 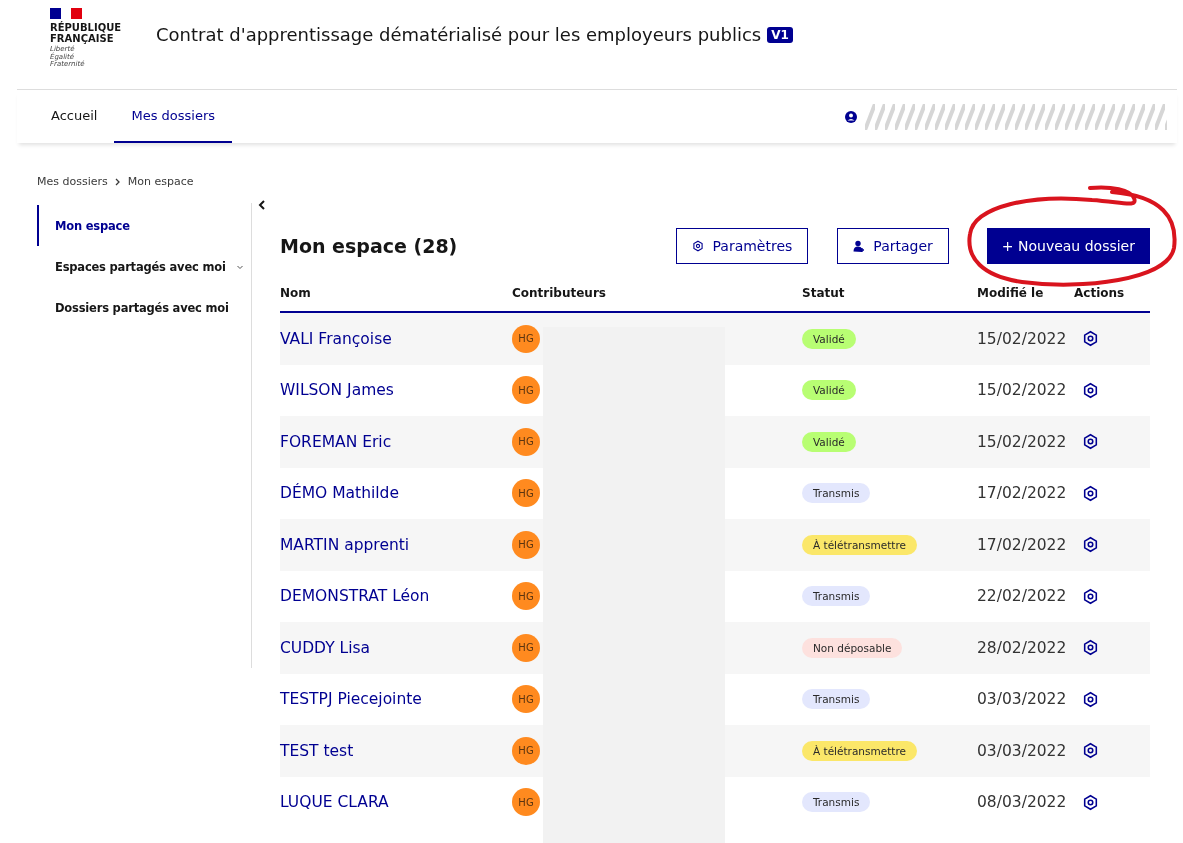 What do you see at coordinates (336, 441) in the screenshot?
I see `record-link: FOREMAN Eric` at bounding box center [336, 441].